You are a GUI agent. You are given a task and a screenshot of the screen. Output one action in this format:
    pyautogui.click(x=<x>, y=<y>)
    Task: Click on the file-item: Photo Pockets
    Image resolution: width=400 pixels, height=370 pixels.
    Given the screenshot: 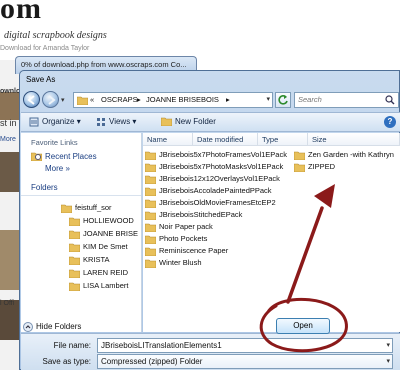 What is the action you would take?
    pyautogui.click(x=176, y=239)
    